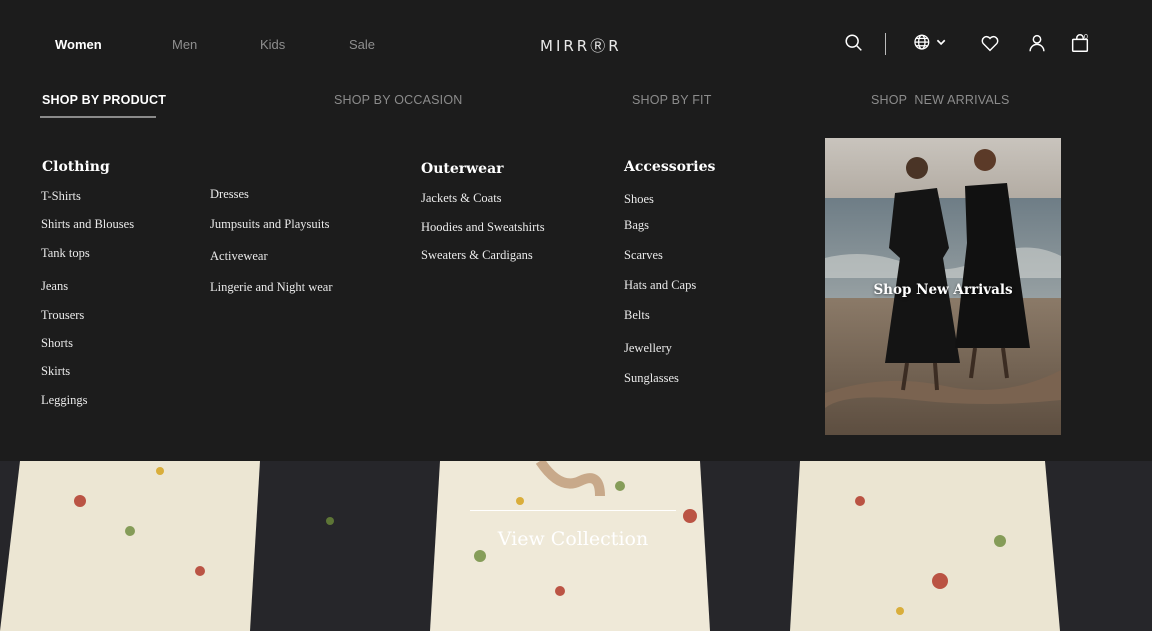 This screenshot has height=631, width=1152. Describe the element at coordinates (229, 194) in the screenshot. I see `menu-link: Dresses` at that location.